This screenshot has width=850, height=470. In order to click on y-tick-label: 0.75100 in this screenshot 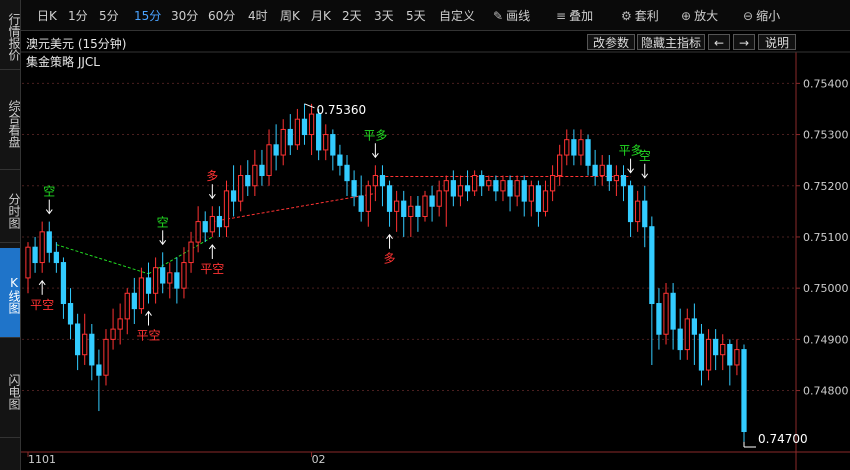, I will do `click(826, 237)`.